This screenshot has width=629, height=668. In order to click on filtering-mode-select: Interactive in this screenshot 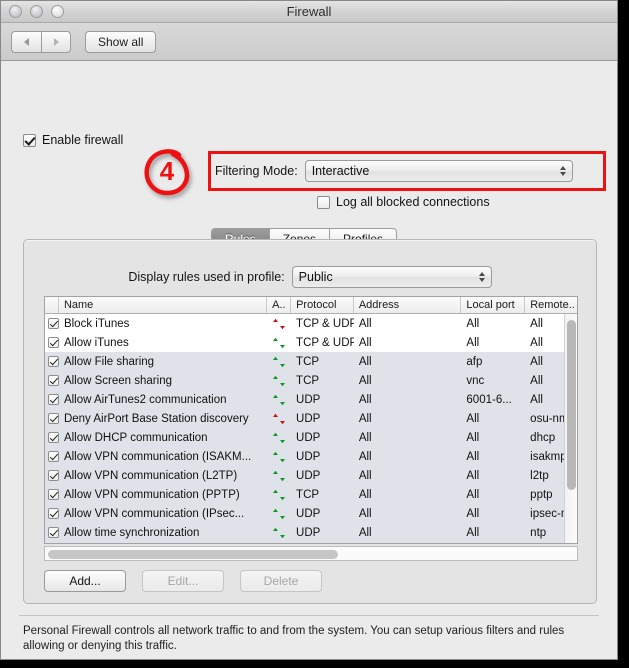, I will do `click(438, 171)`.